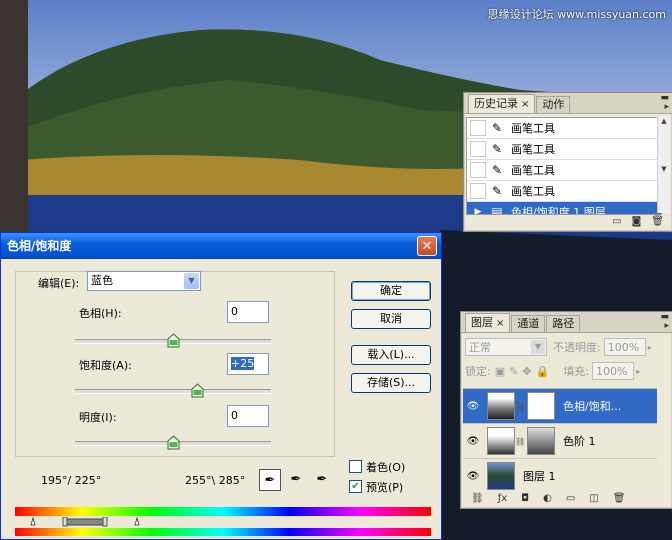  What do you see at coordinates (355, 486) in the screenshot?
I see `preview-checkbox: ✔` at bounding box center [355, 486].